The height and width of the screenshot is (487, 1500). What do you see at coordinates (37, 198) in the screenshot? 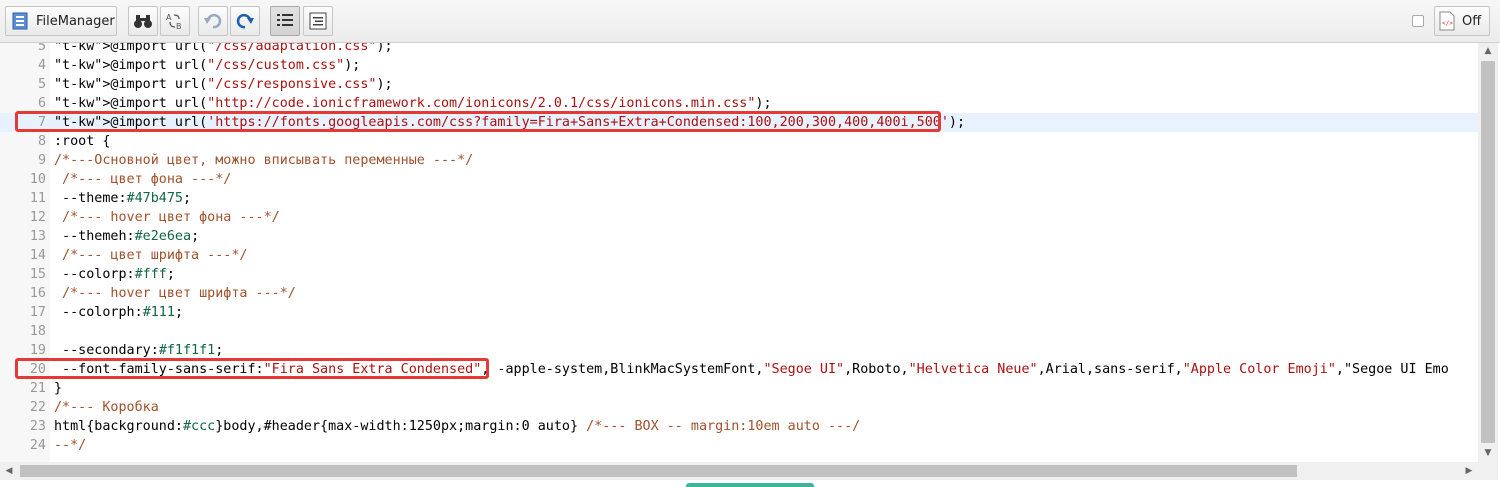
I see `line-number: 11` at bounding box center [37, 198].